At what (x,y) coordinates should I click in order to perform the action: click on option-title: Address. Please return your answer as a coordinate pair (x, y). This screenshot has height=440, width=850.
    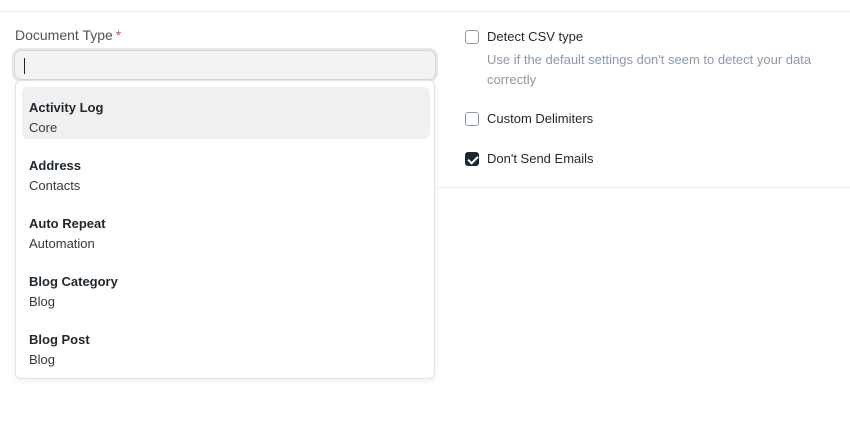
    Looking at the image, I should click on (55, 165).